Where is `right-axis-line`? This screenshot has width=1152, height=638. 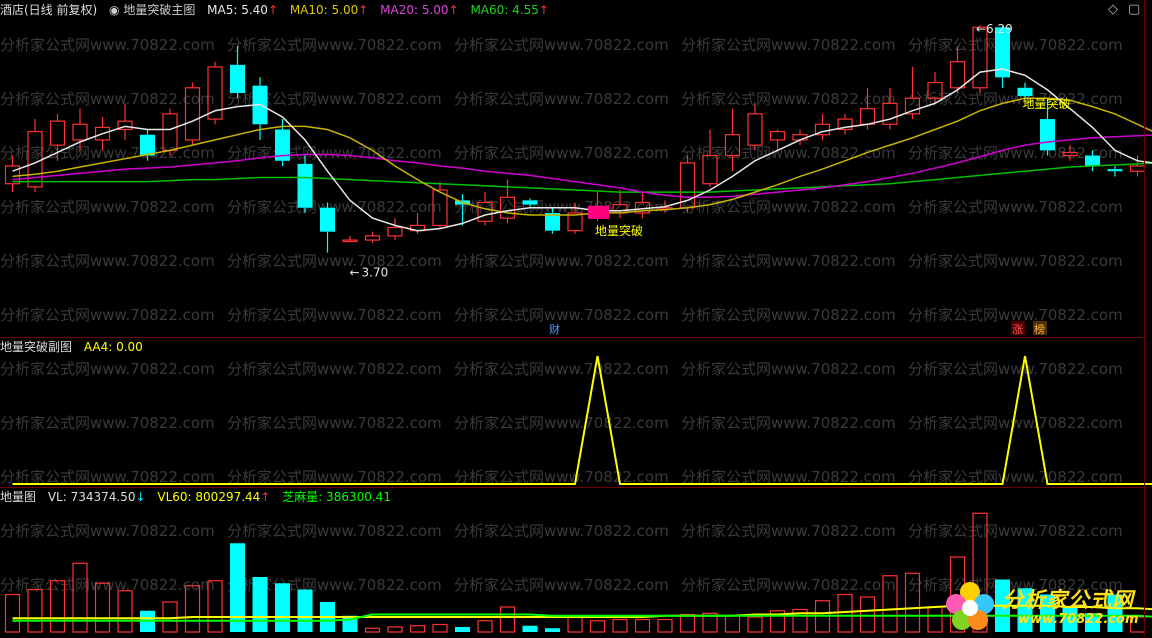
right-axis-line is located at coordinates (1144, 318).